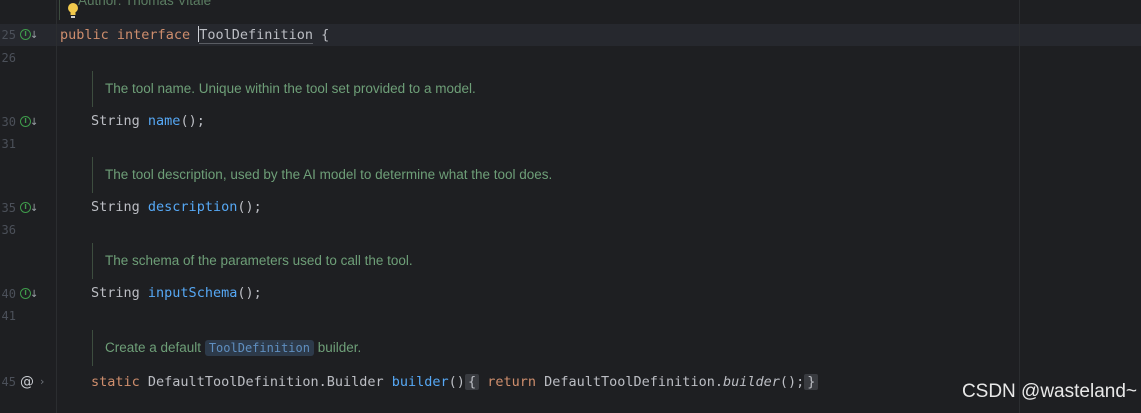 The width and height of the screenshot is (1141, 413). What do you see at coordinates (8, 58) in the screenshot?
I see `line-number: 26` at bounding box center [8, 58].